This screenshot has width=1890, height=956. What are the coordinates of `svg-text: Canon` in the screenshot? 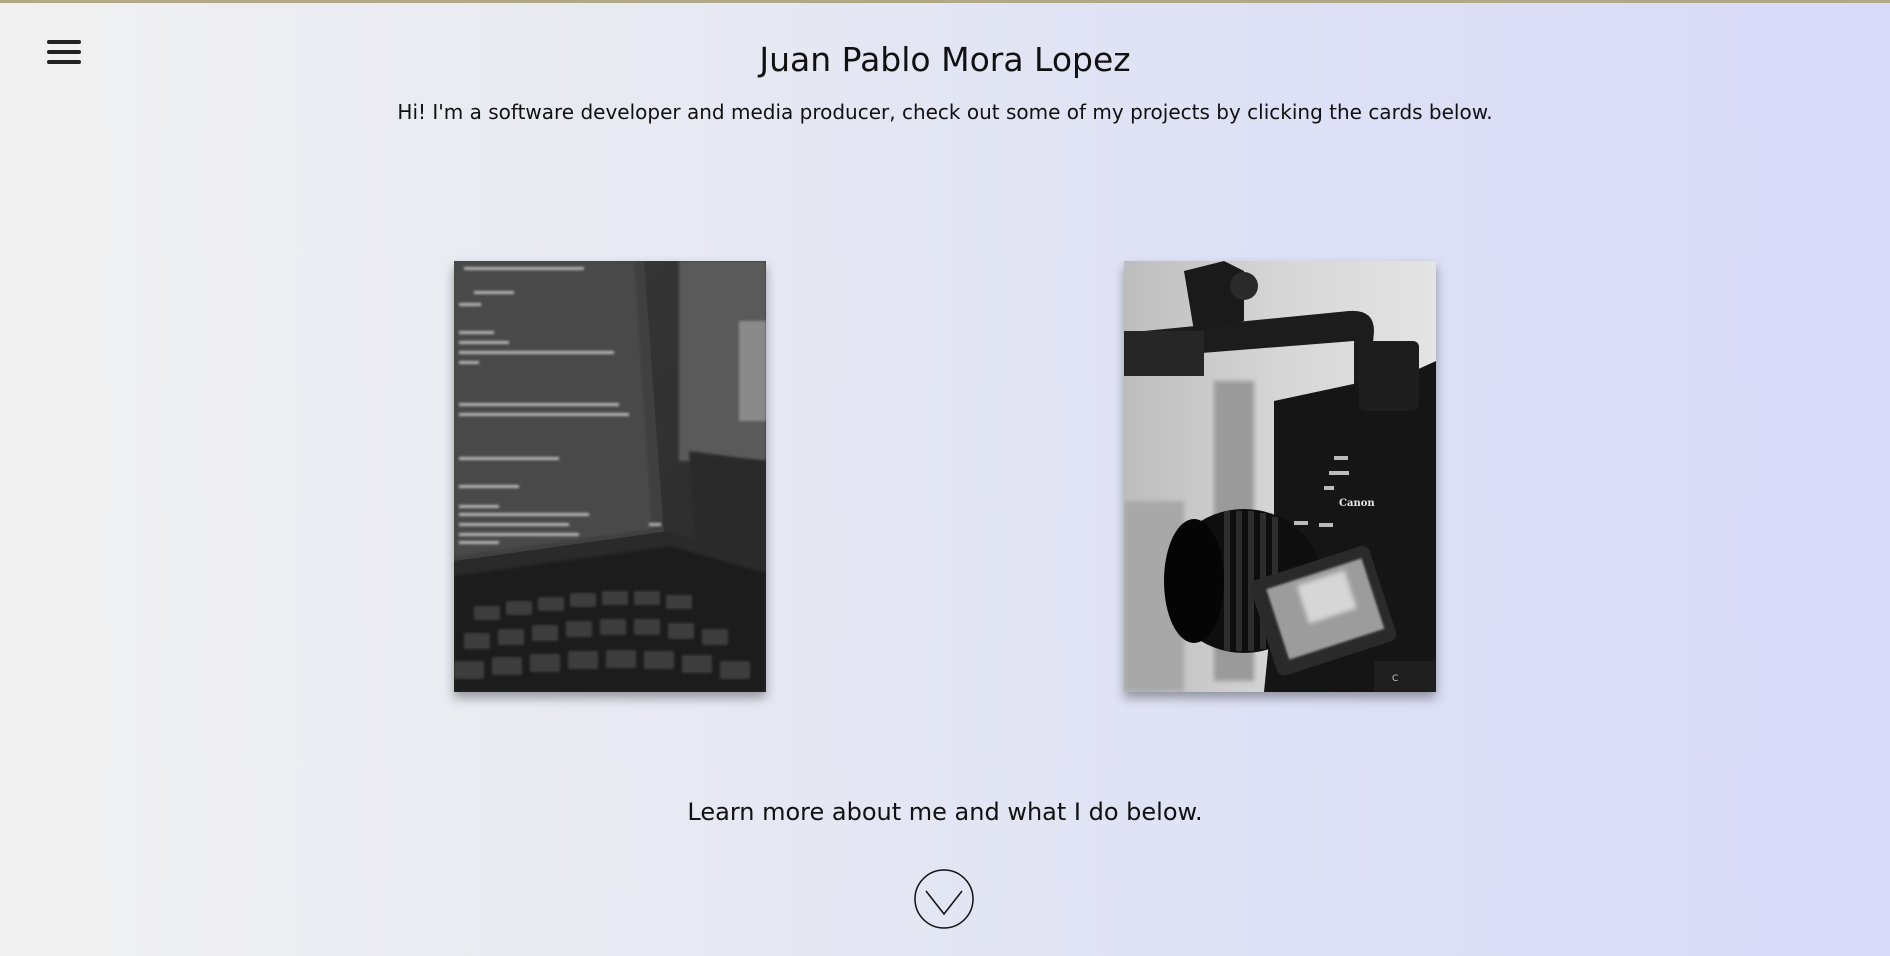 It's located at (1357, 503).